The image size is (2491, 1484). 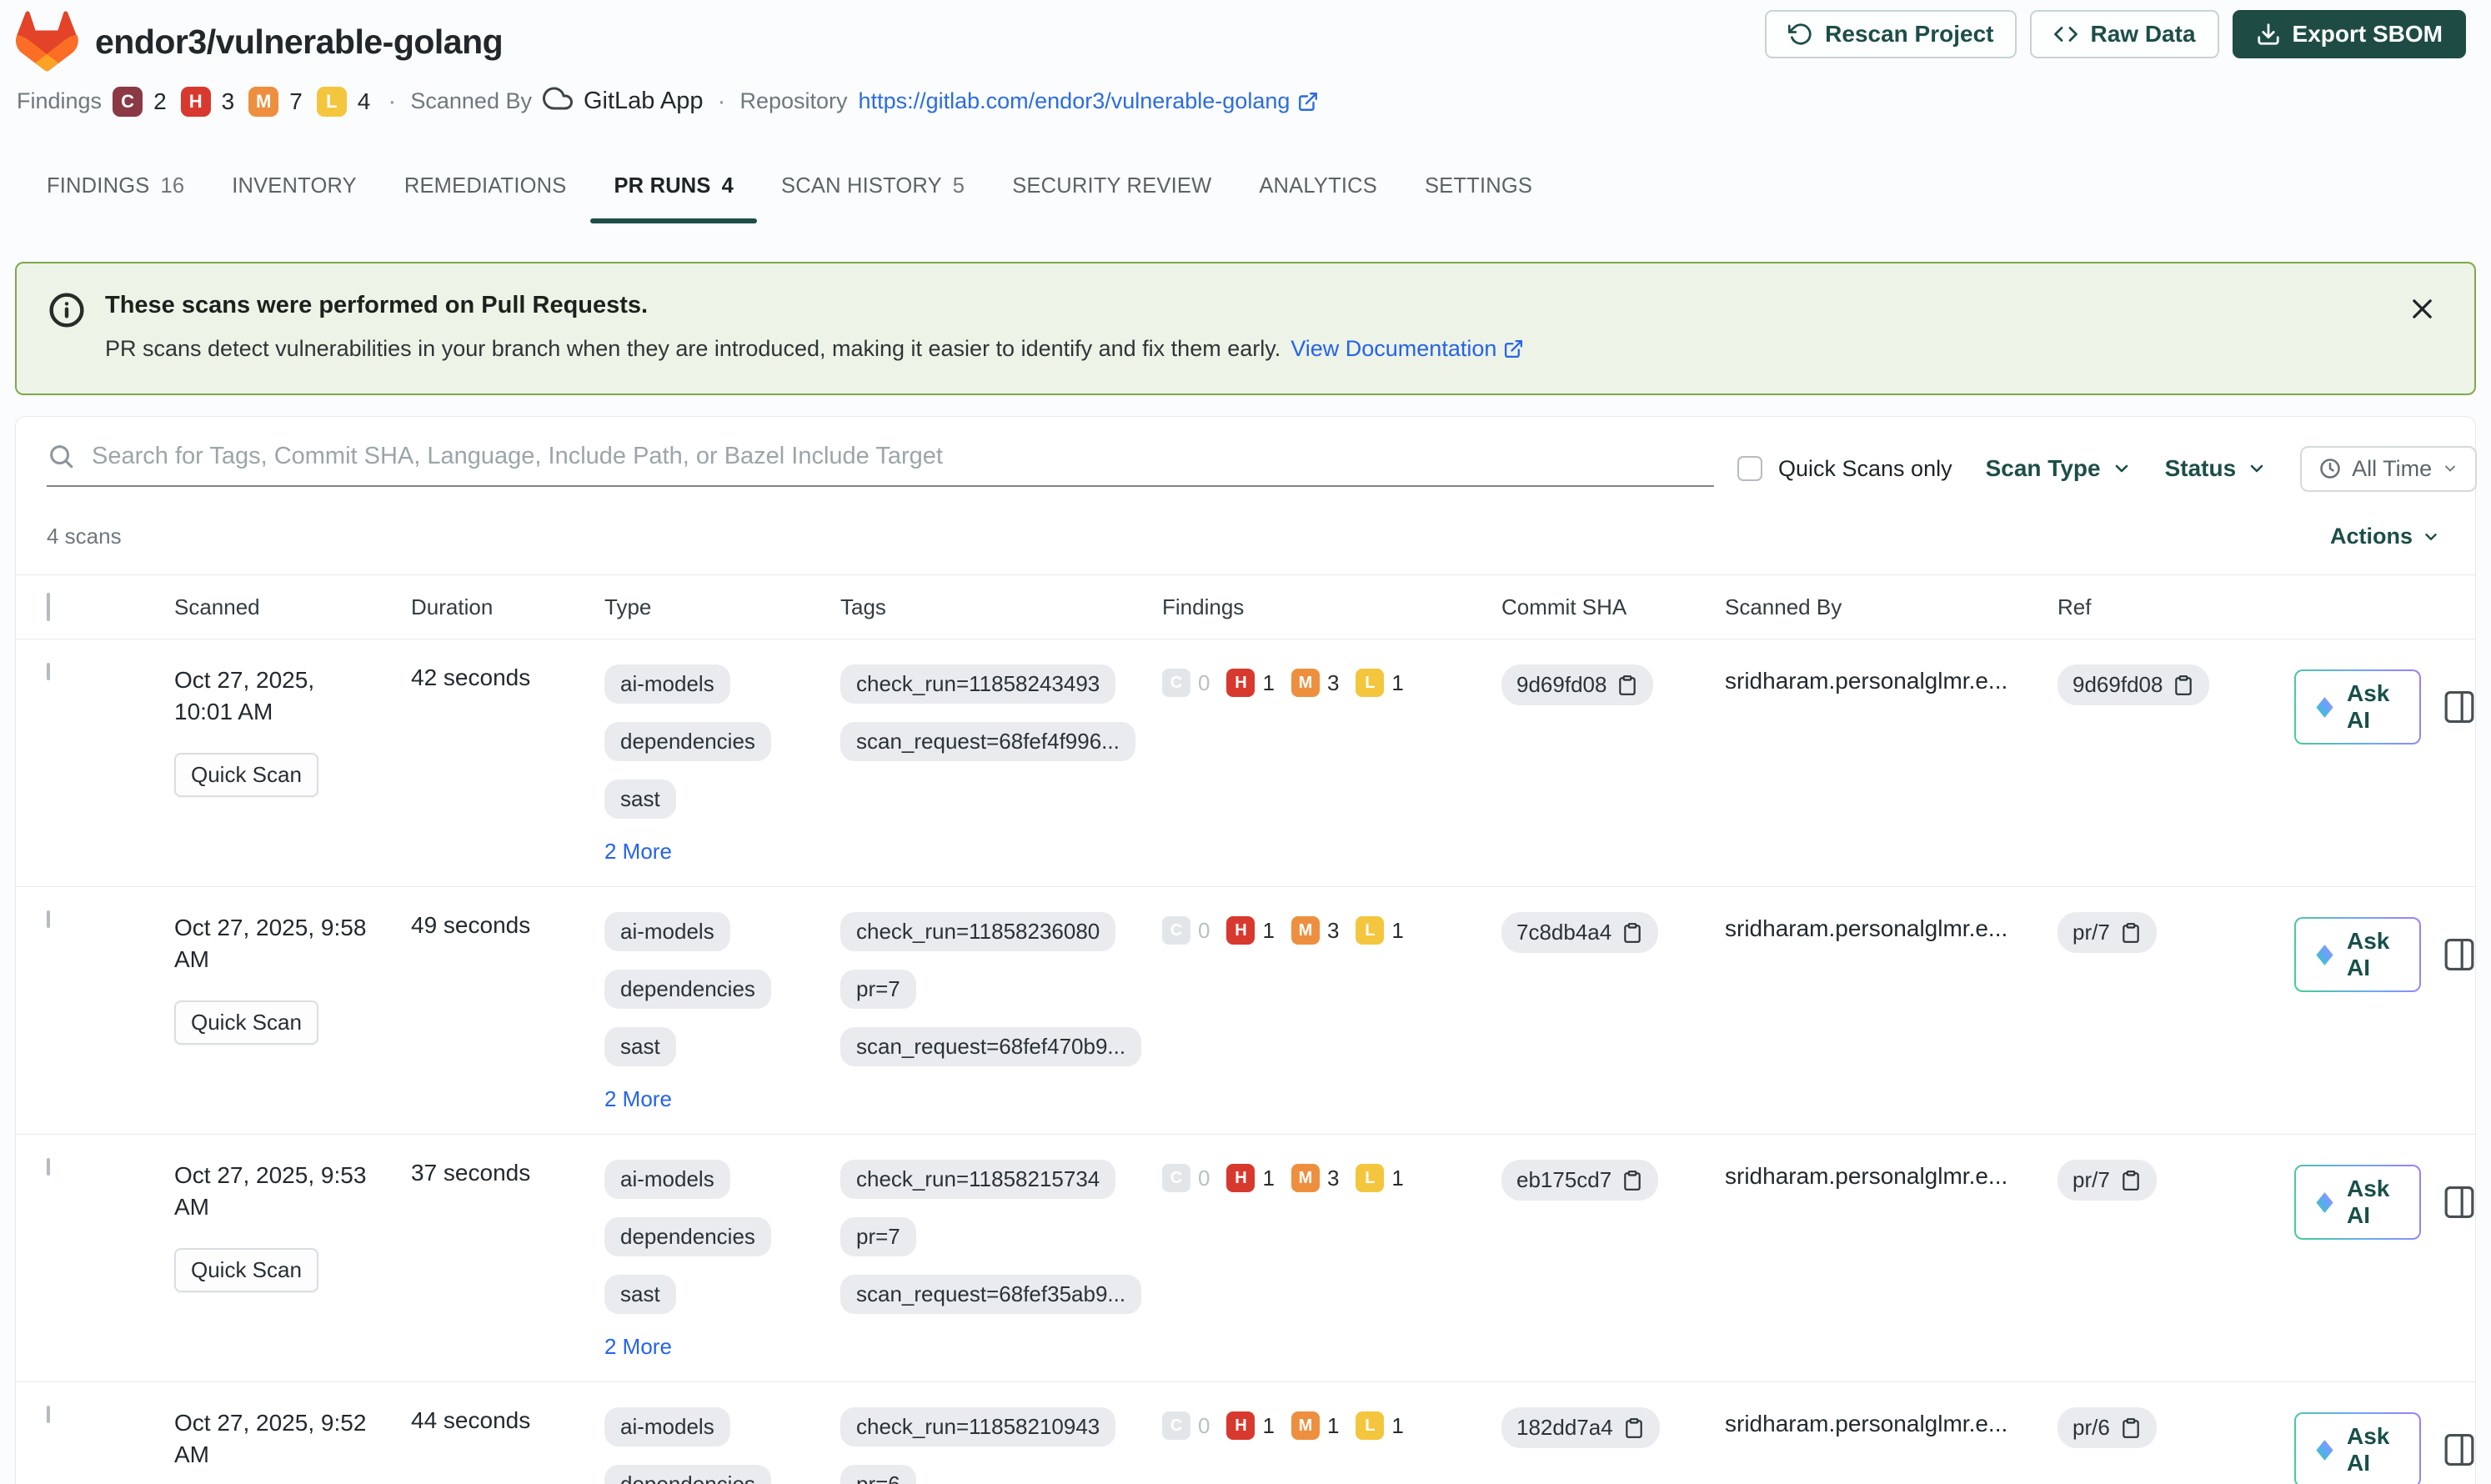 What do you see at coordinates (903, 456) in the screenshot?
I see `search-input` at bounding box center [903, 456].